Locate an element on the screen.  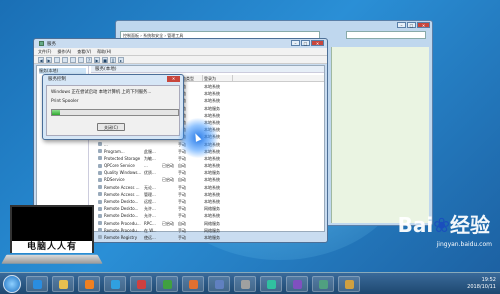
baidu-watermark: Bai❀经验 is located at coordinates (444, 223).